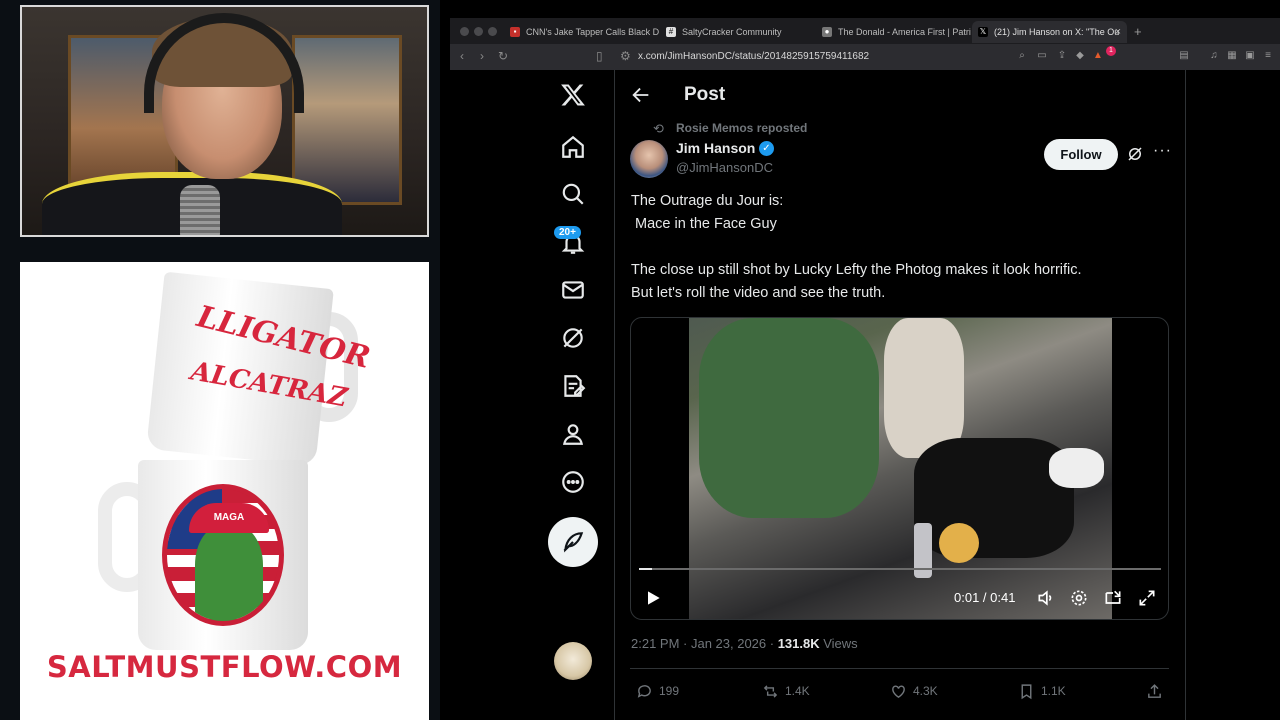 This screenshot has height=720, width=1280. Describe the element at coordinates (482, 56) in the screenshot. I see `forward-nav-icon: ›` at that location.